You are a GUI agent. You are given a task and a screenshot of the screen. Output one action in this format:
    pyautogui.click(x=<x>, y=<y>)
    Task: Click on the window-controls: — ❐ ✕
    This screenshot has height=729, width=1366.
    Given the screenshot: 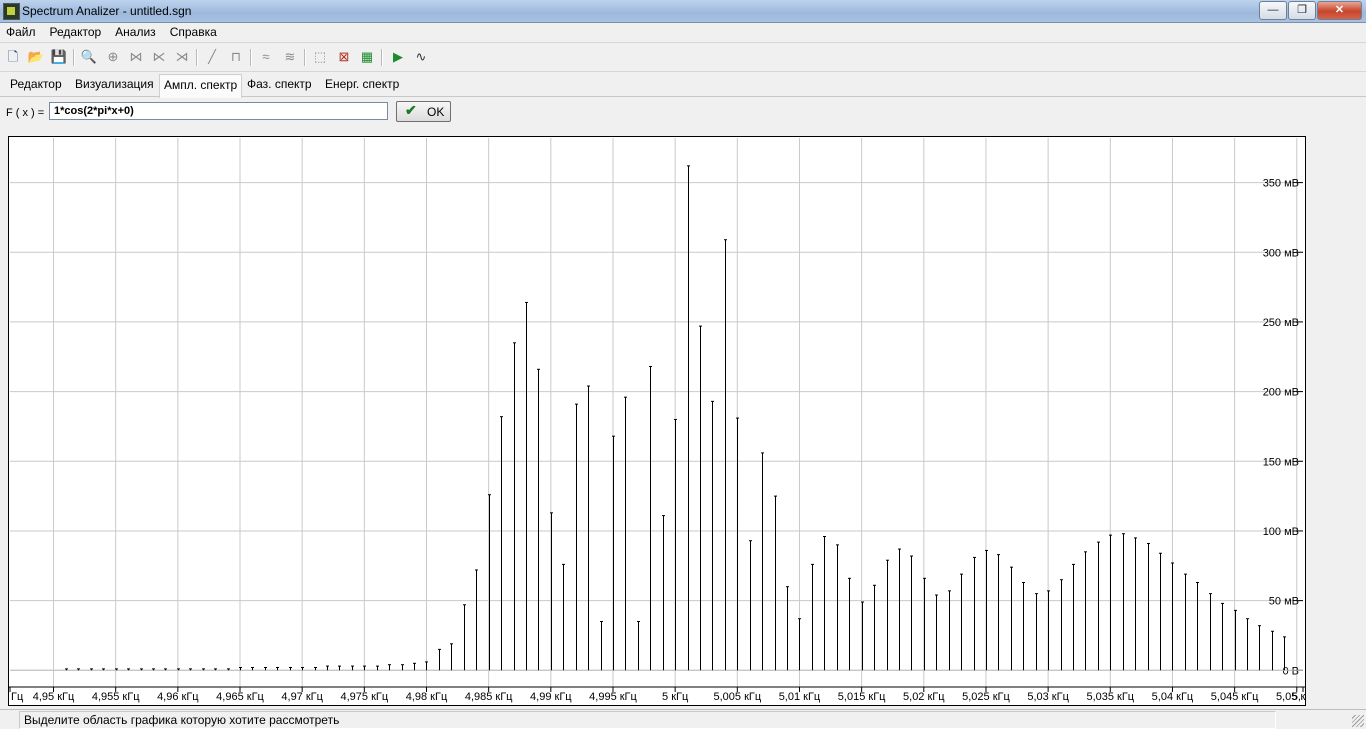 What is the action you would take?
    pyautogui.click(x=1310, y=10)
    